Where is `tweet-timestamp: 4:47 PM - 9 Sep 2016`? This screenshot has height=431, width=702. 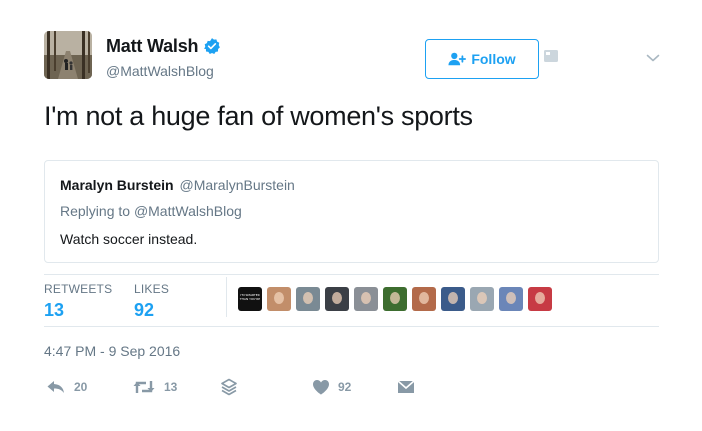 tweet-timestamp: 4:47 PM - 9 Sep 2016 is located at coordinates (112, 351).